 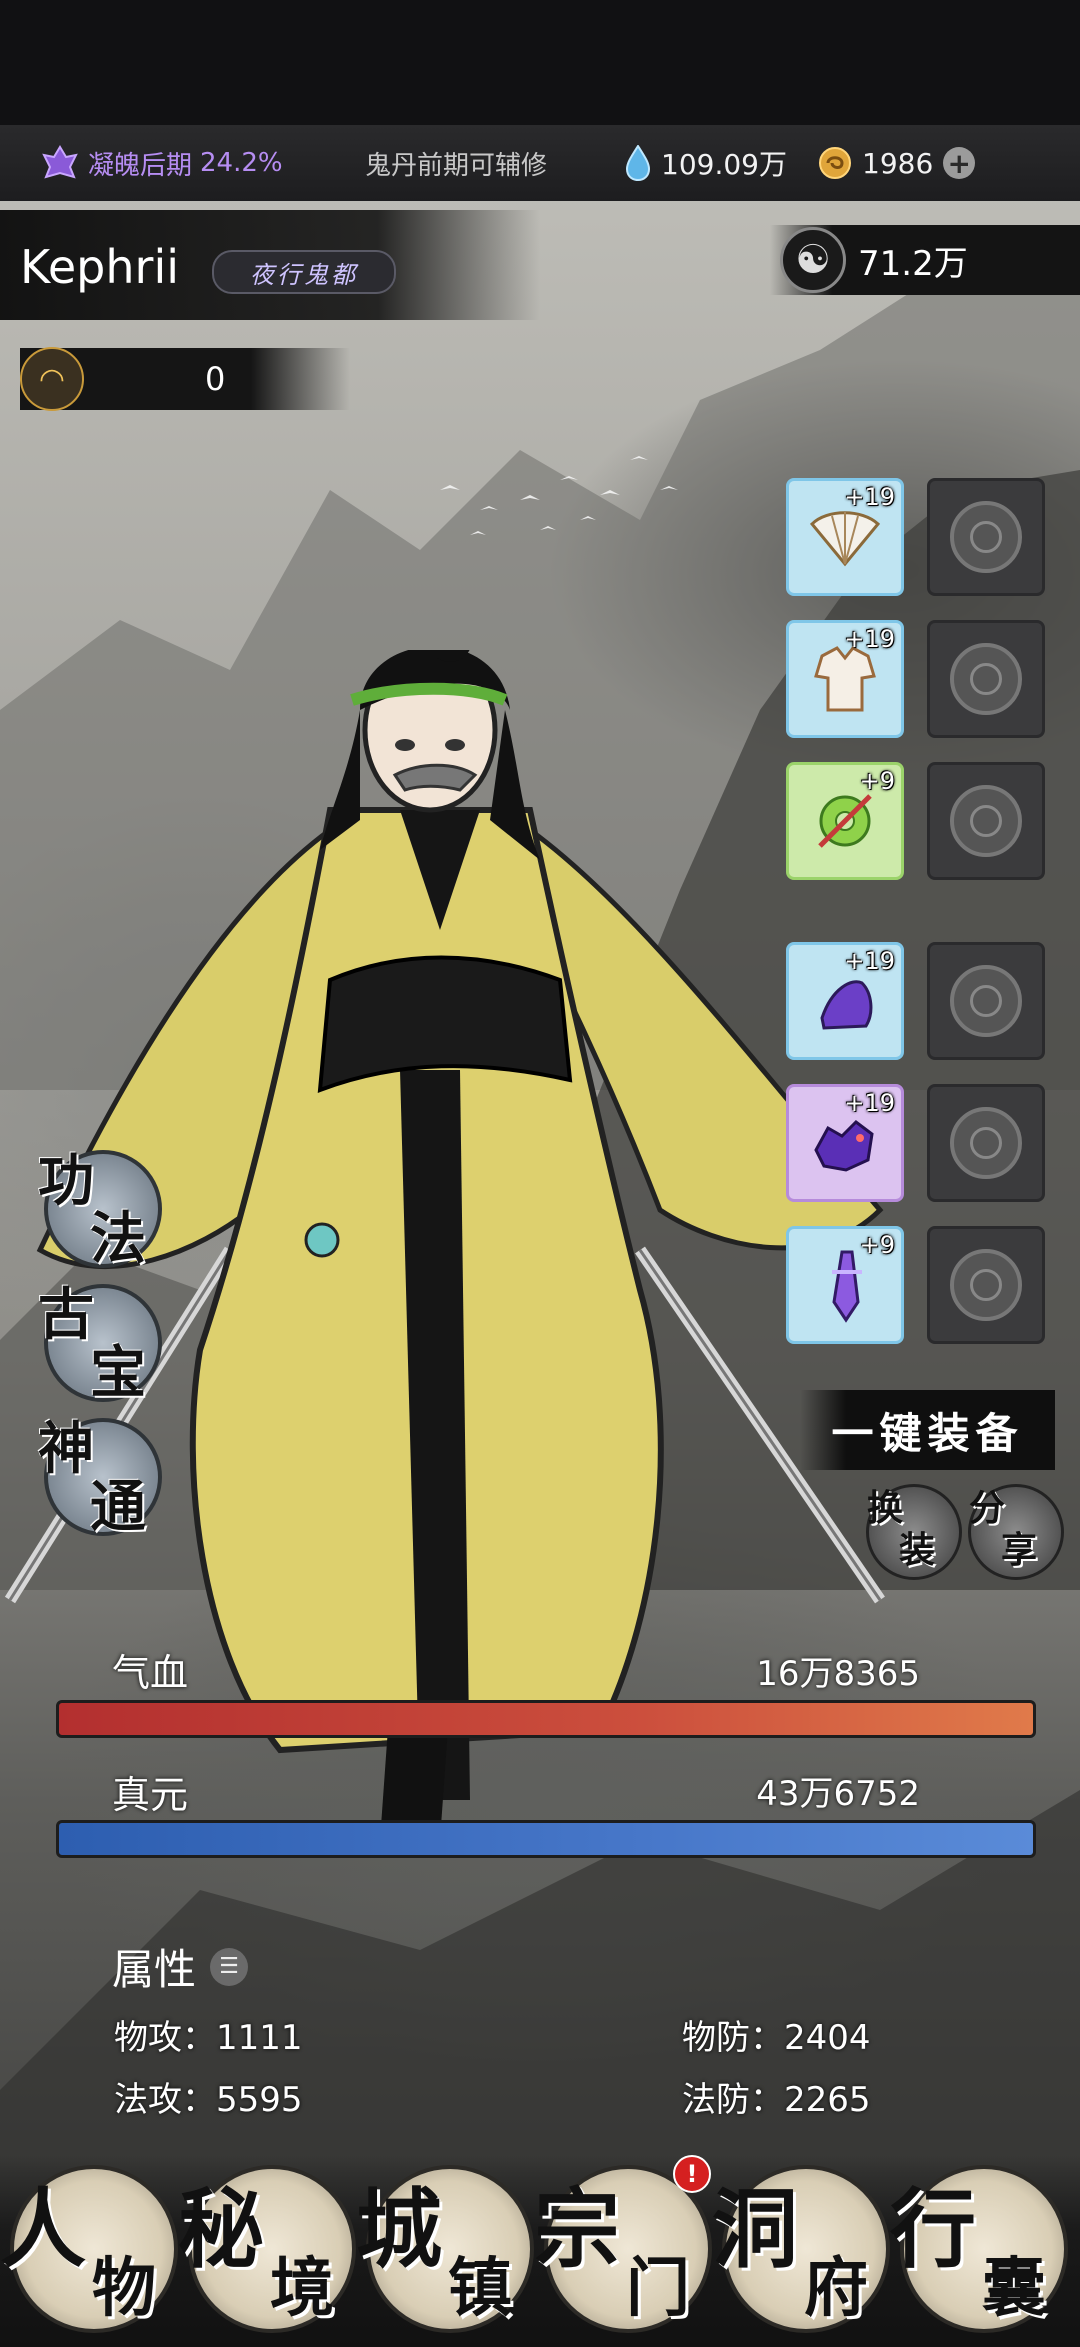 What do you see at coordinates (638, 163) in the screenshot?
I see `spirit-stone-icon` at bounding box center [638, 163].